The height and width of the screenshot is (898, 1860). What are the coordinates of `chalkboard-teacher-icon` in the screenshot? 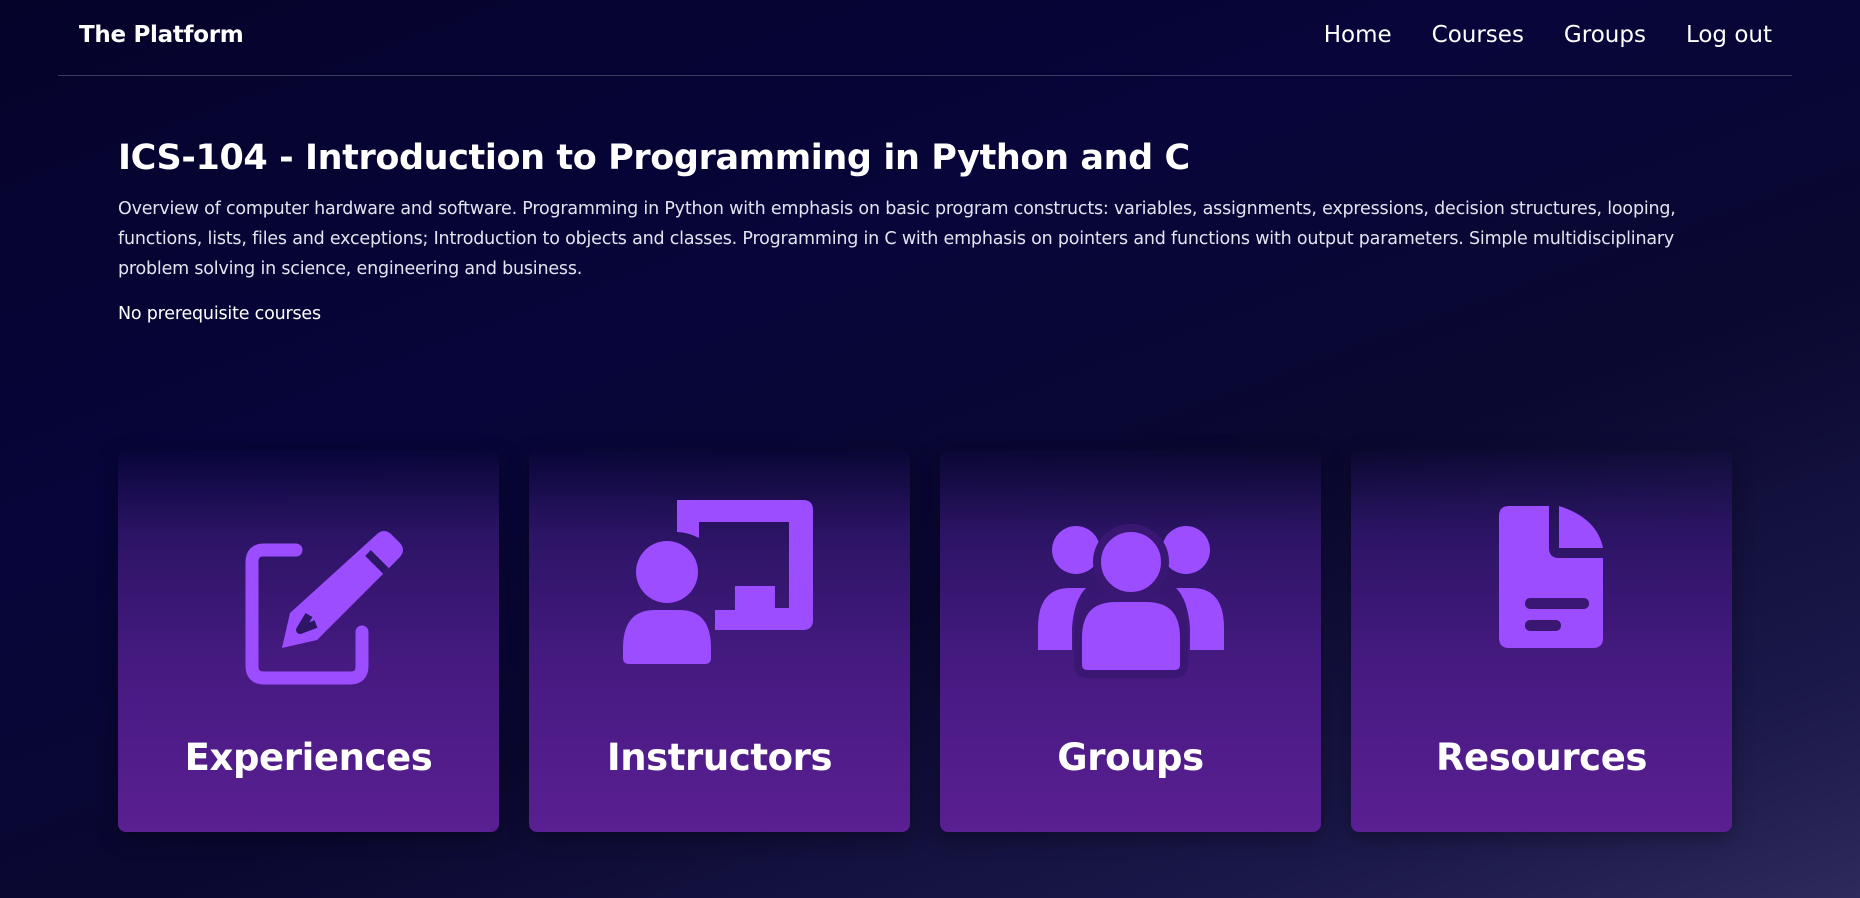 It's located at (720, 593).